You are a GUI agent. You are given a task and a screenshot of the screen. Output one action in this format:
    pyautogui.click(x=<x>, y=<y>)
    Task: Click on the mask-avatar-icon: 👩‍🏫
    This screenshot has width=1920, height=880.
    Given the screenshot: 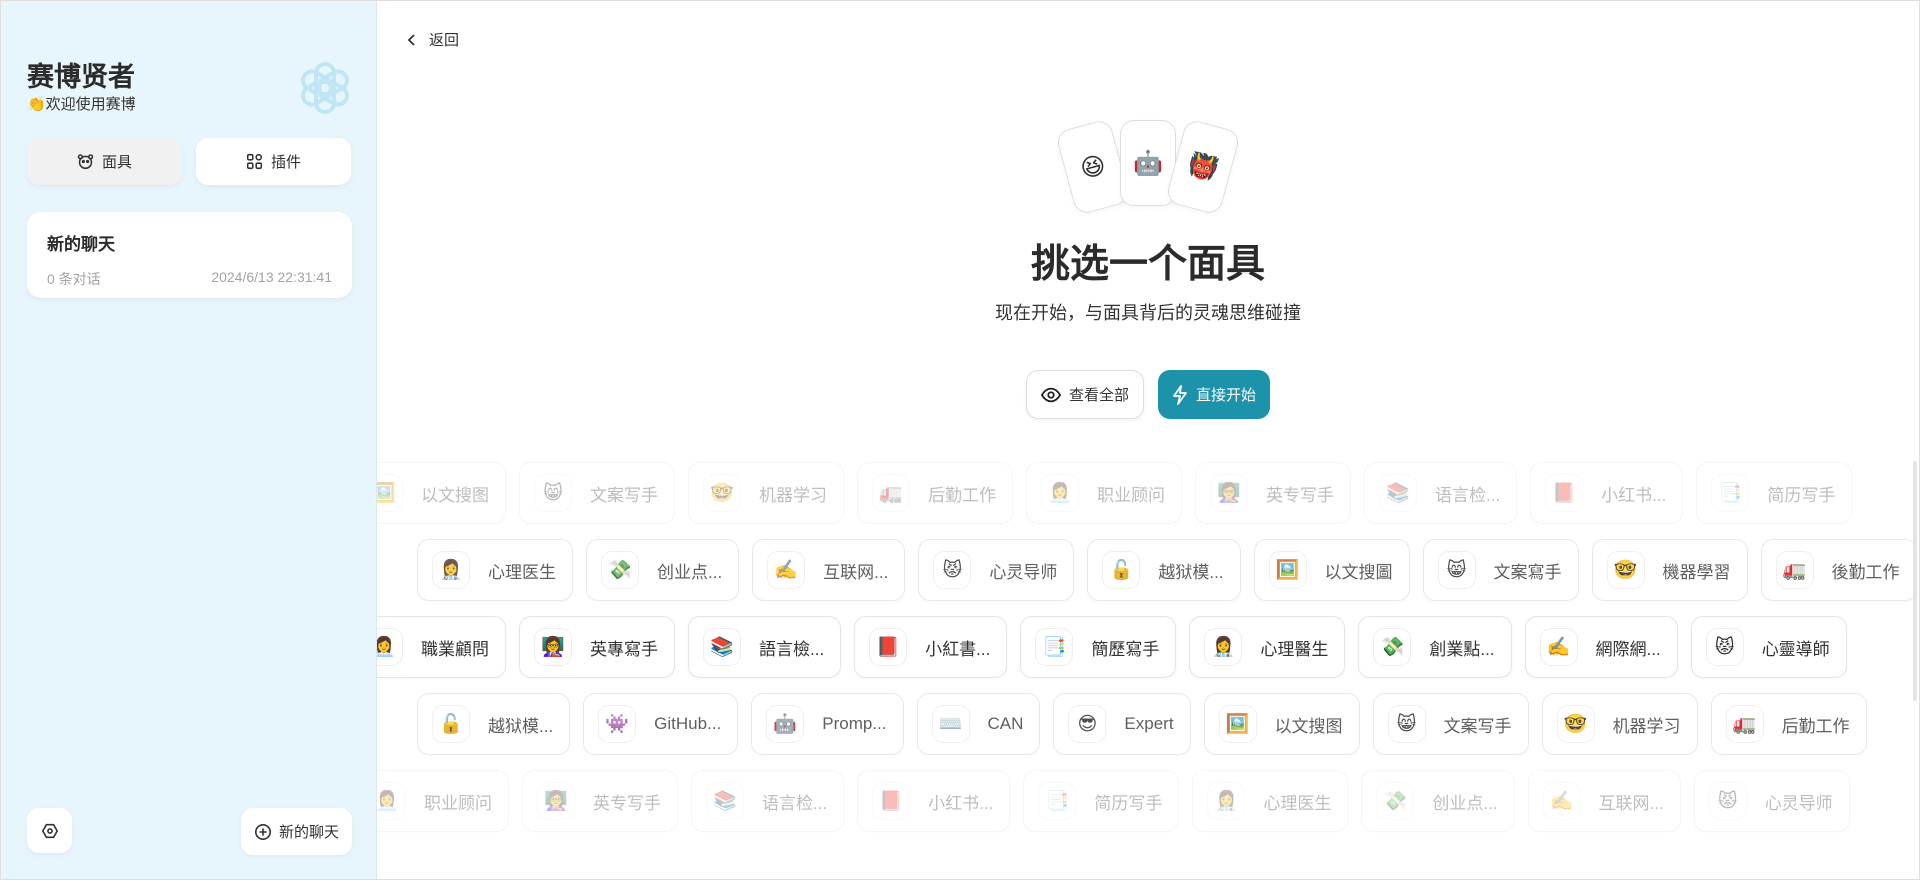 What is the action you would take?
    pyautogui.click(x=556, y=801)
    